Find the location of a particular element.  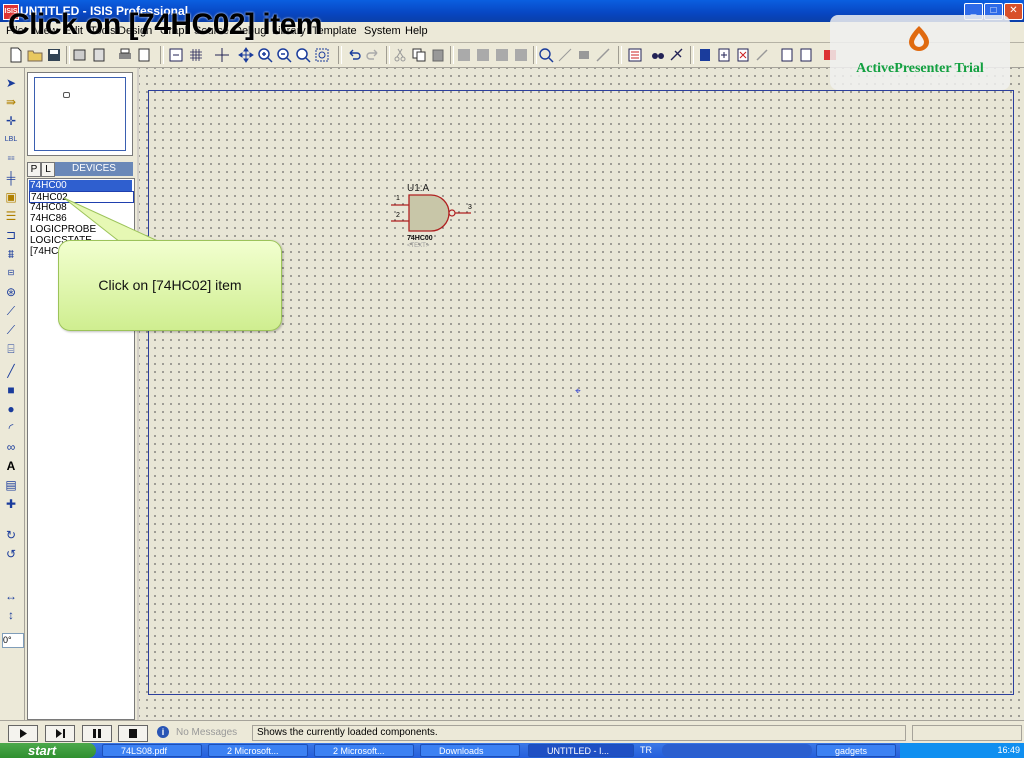

exit-parent-icon is located at coordinates (762, 55).